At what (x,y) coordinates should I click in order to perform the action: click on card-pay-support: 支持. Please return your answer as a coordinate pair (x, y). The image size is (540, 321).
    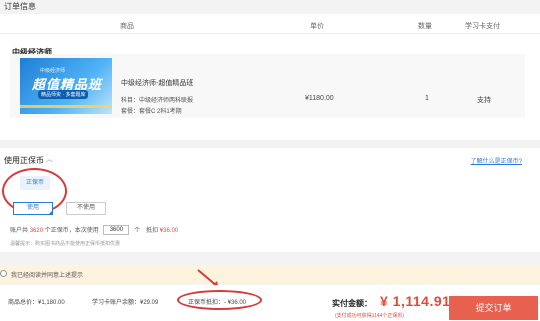
    Looking at the image, I should click on (484, 100).